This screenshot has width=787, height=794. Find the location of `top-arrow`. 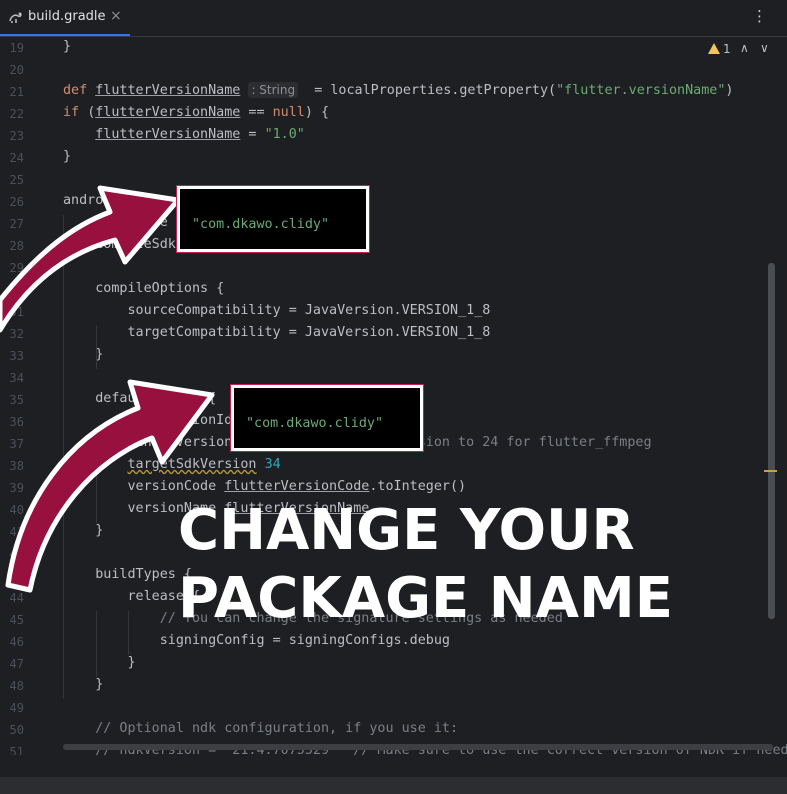

top-arrow is located at coordinates (90, 259).